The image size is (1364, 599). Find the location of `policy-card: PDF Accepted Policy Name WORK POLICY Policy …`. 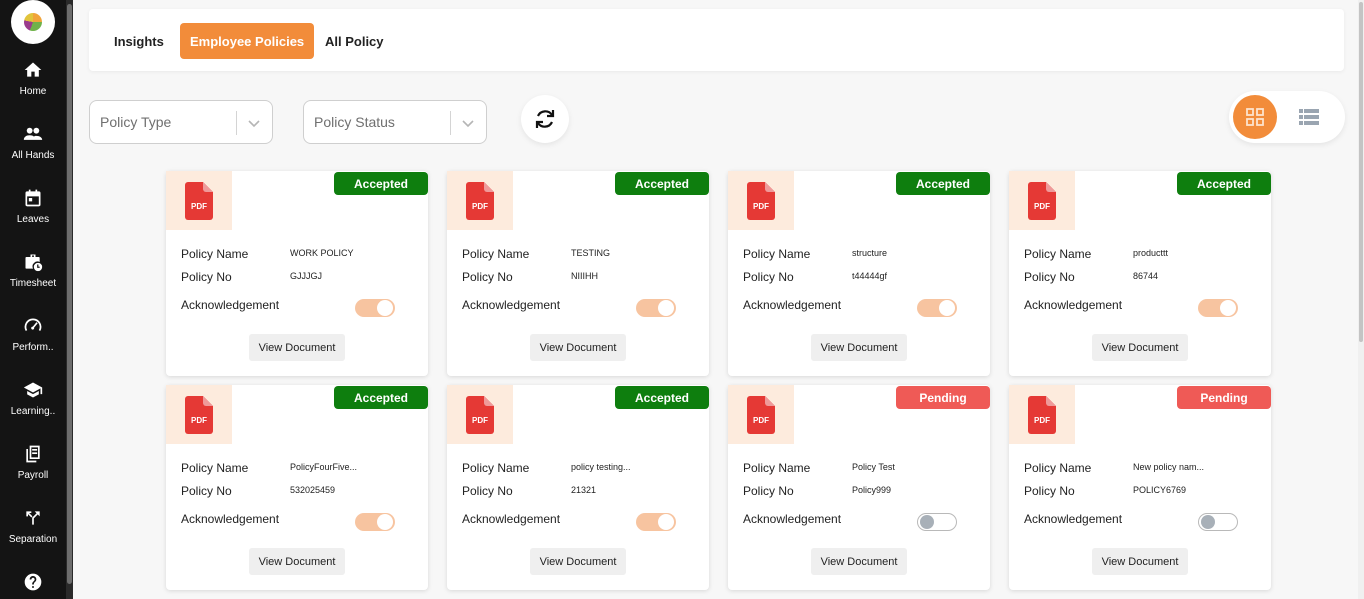

policy-card: PDF Accepted Policy Name WORK POLICY Policy … is located at coordinates (297, 273).